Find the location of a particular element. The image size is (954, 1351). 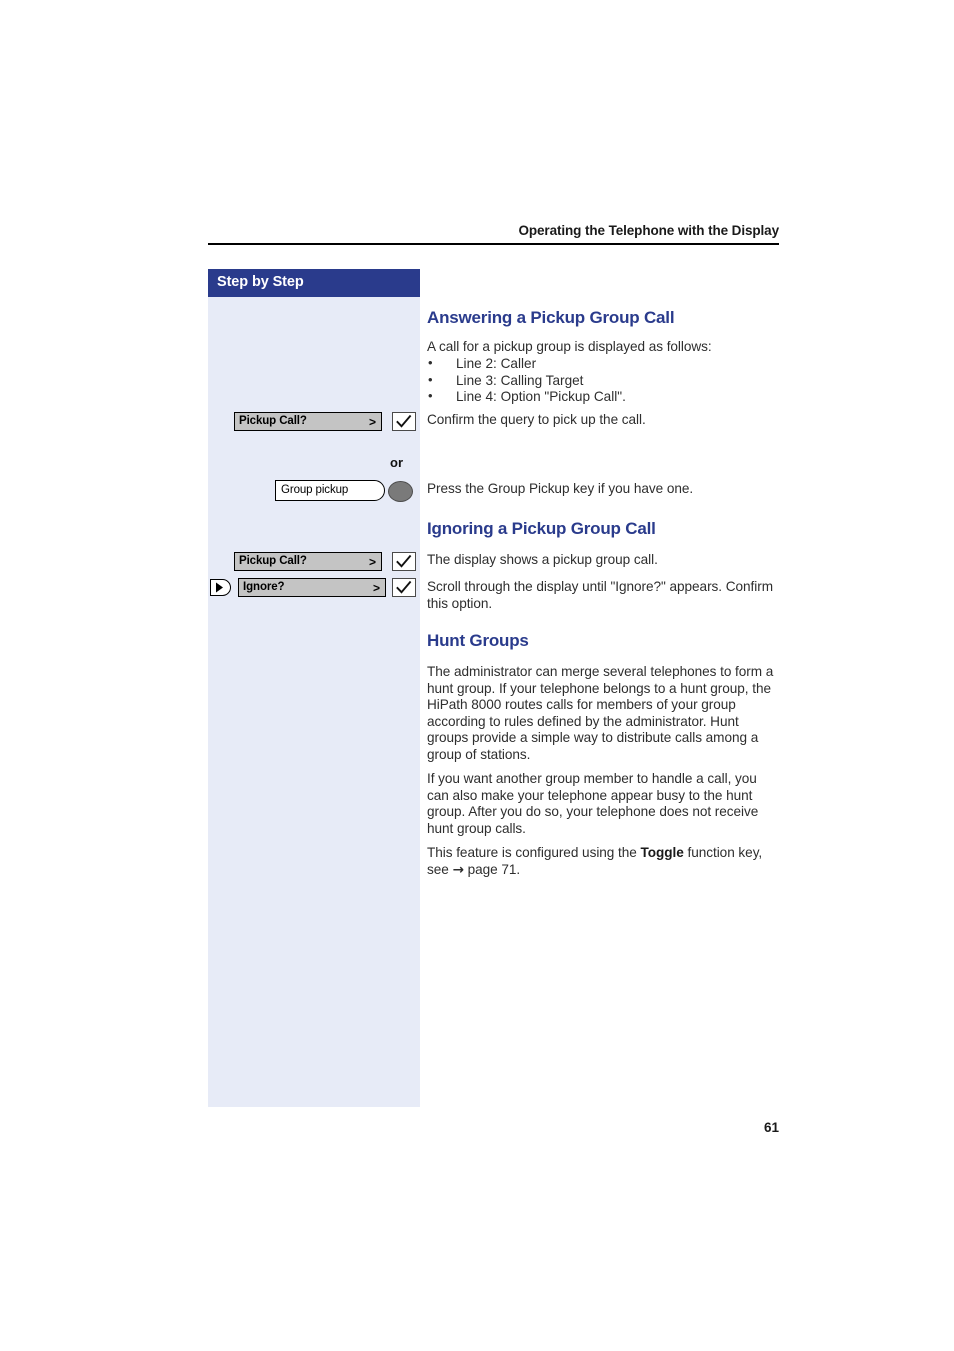

oval-key-icon is located at coordinates (400, 491).